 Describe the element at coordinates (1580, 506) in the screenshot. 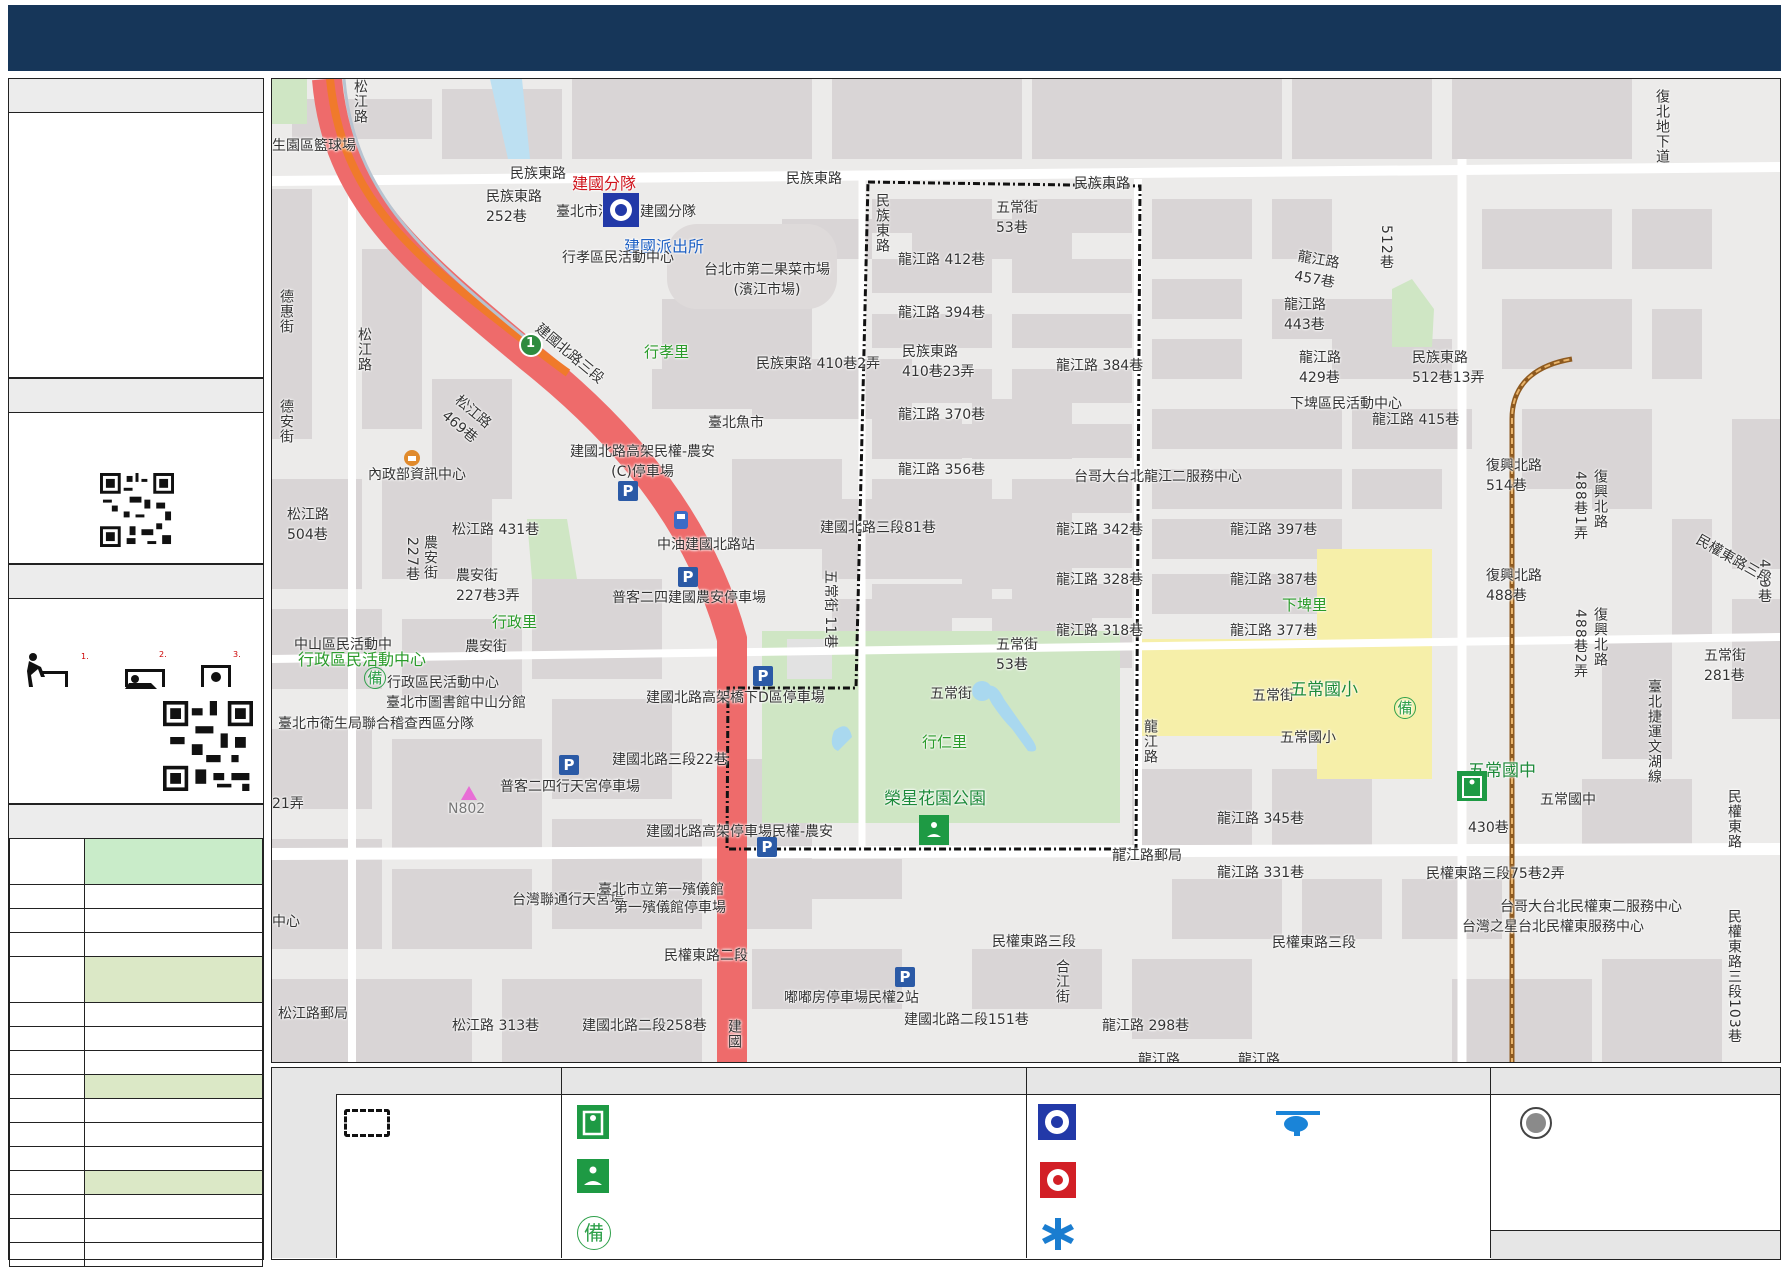

I see `street-label: 488巷1弄` at that location.